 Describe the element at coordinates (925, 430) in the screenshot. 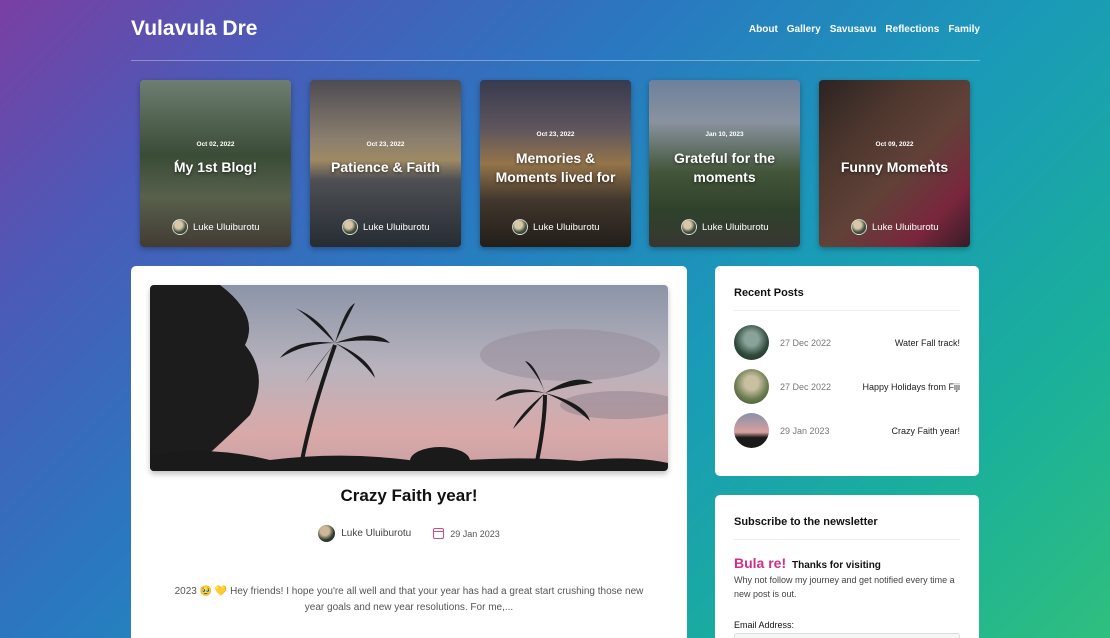

I see `recent-post-title: Crazy Faith year!` at that location.